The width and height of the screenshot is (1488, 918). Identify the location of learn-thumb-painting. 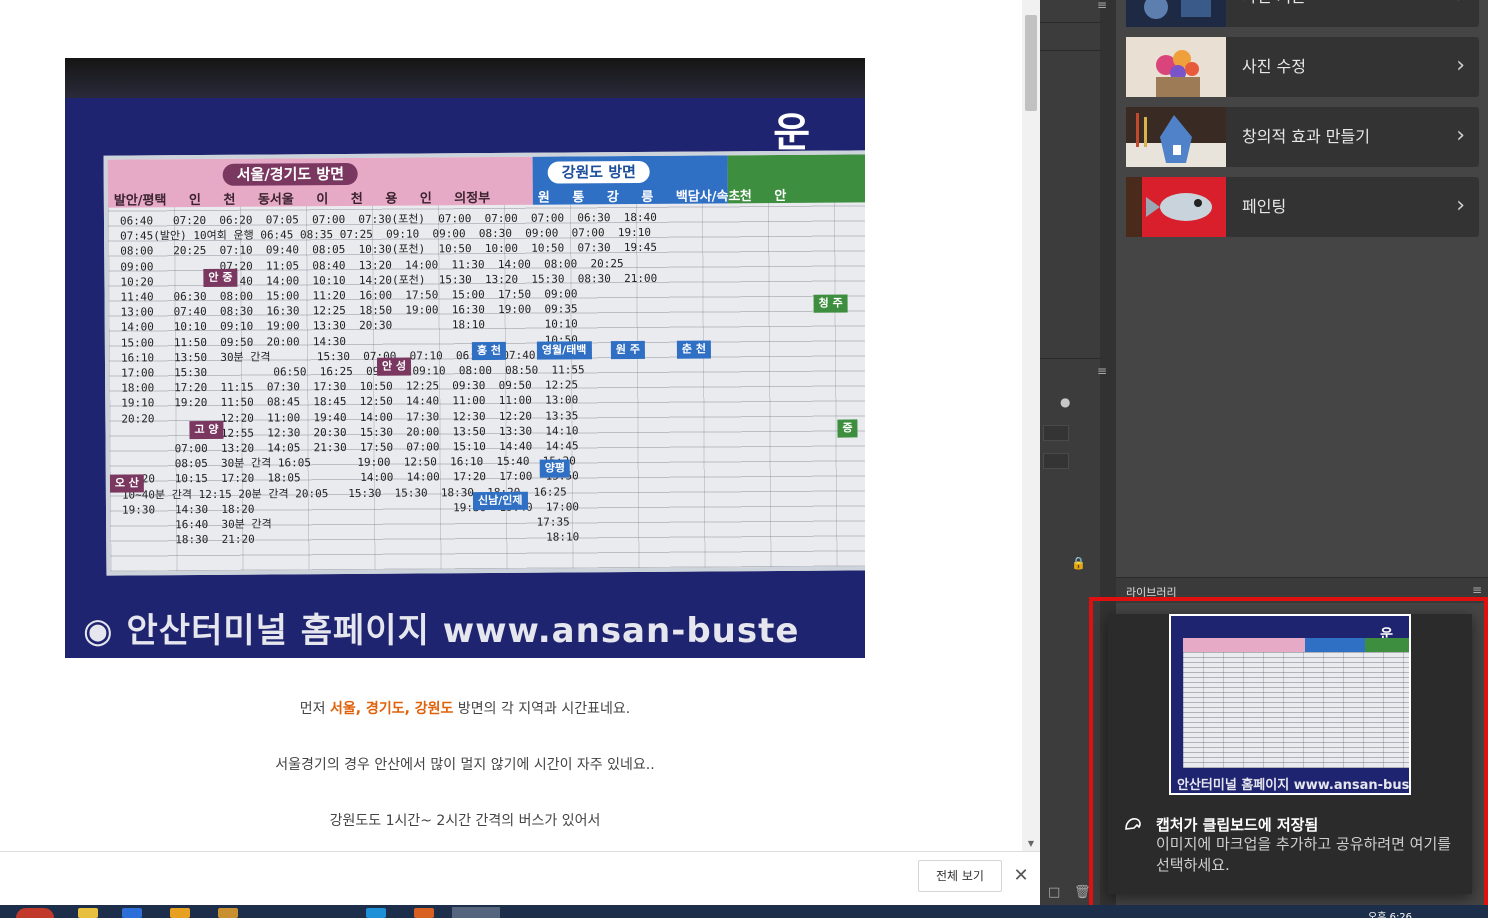
(1176, 207).